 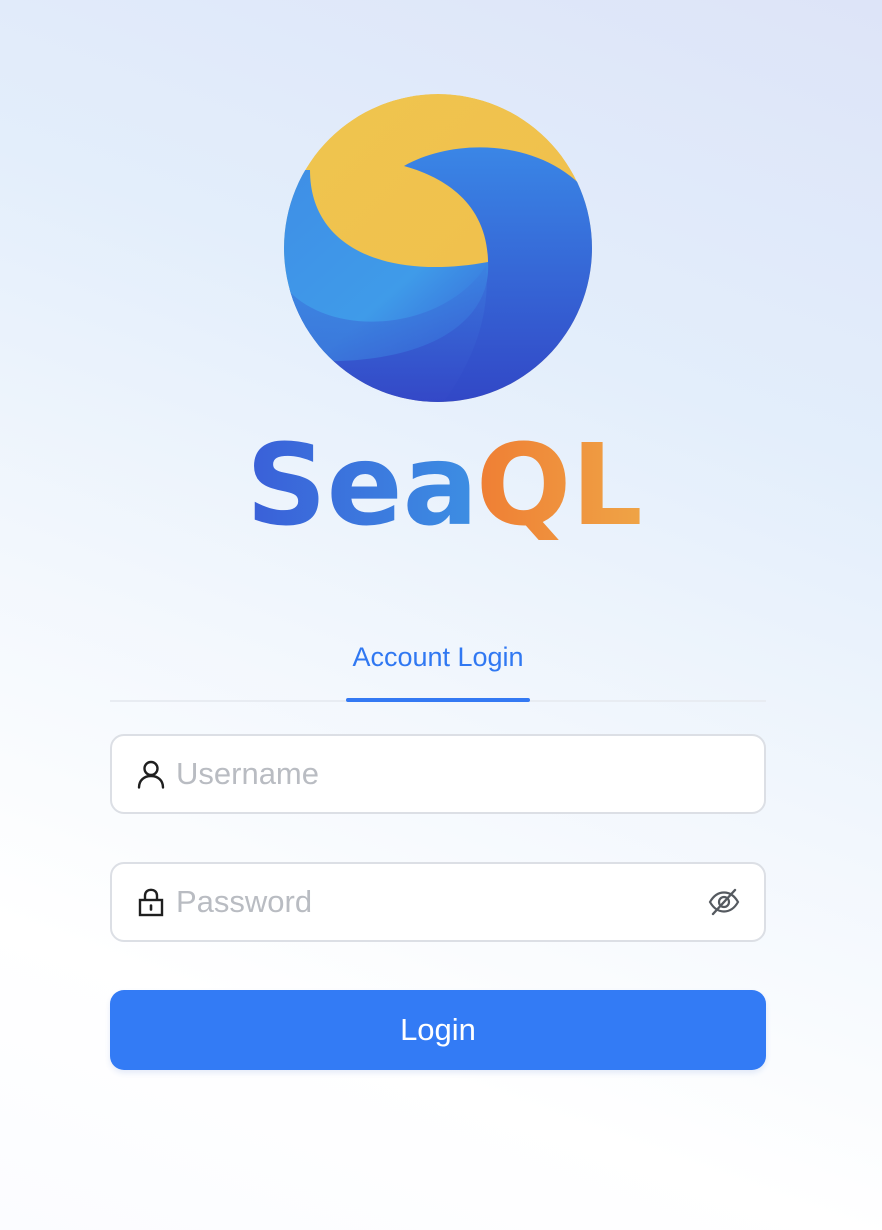 I want to click on eye-off-icon, so click(x=724, y=902).